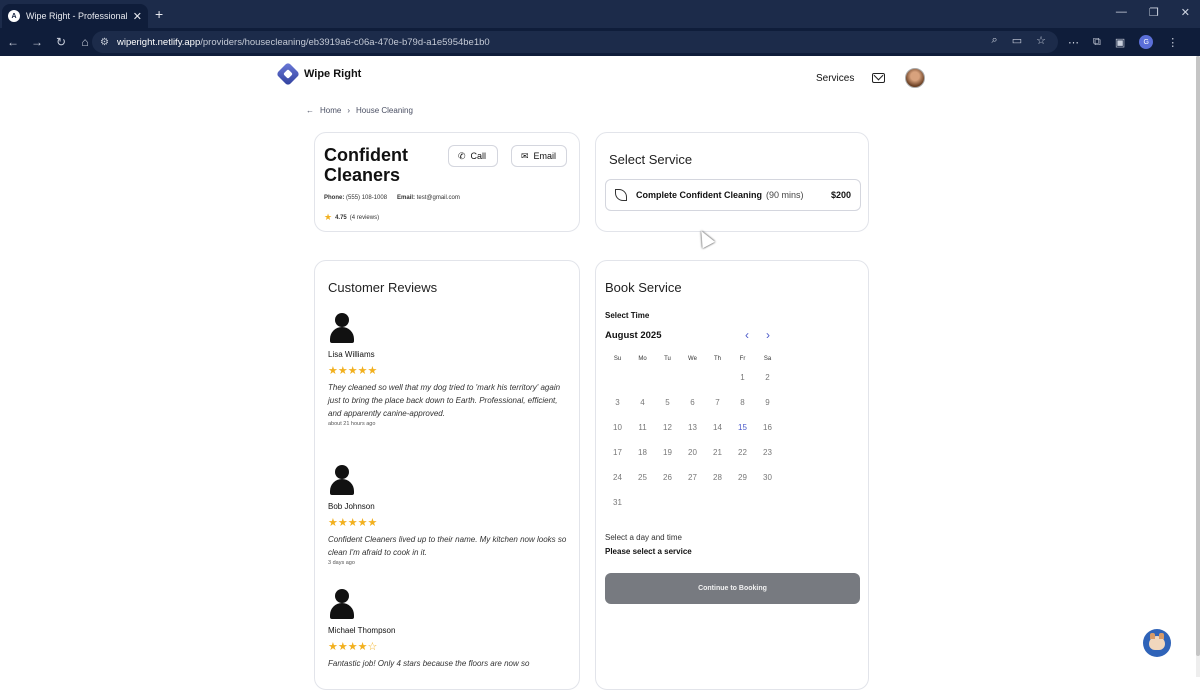 This screenshot has height=690, width=1200. What do you see at coordinates (642, 452) in the screenshot?
I see `calendar-day: 18` at bounding box center [642, 452].